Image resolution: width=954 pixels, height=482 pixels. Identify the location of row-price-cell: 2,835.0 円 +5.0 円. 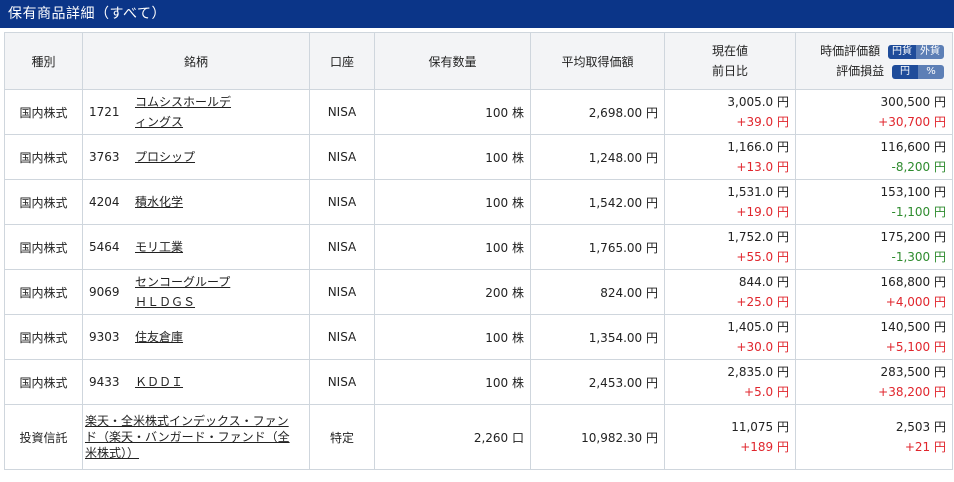
(730, 382).